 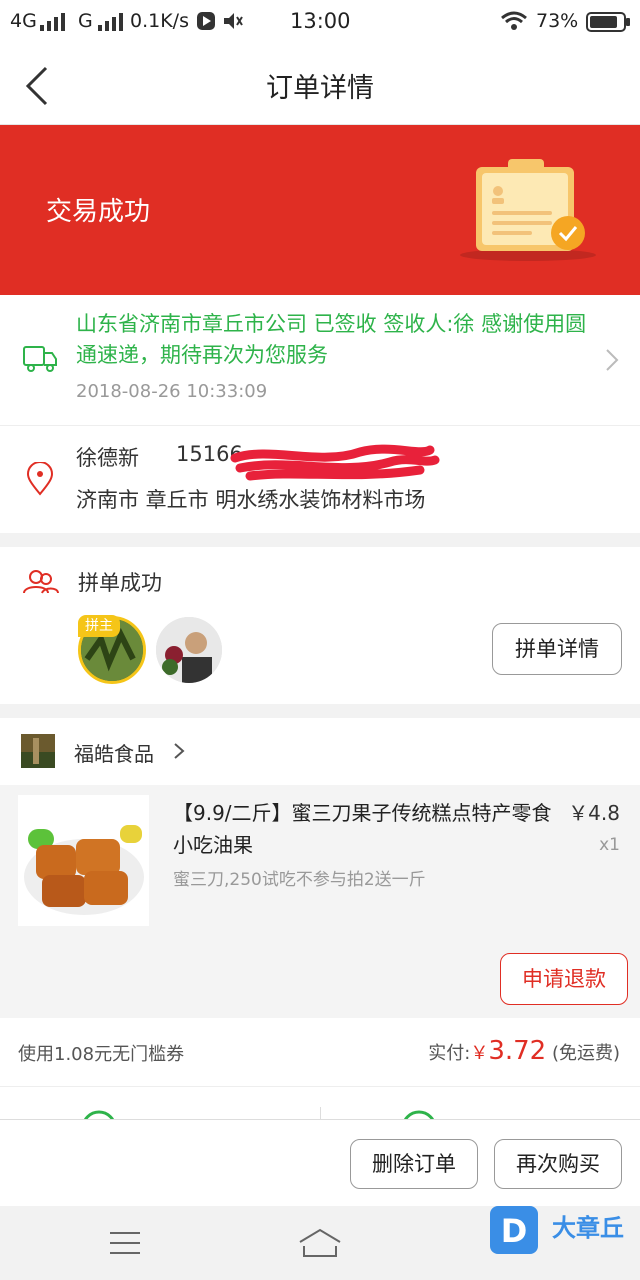 I want to click on battery-percent: 73%, so click(x=557, y=21).